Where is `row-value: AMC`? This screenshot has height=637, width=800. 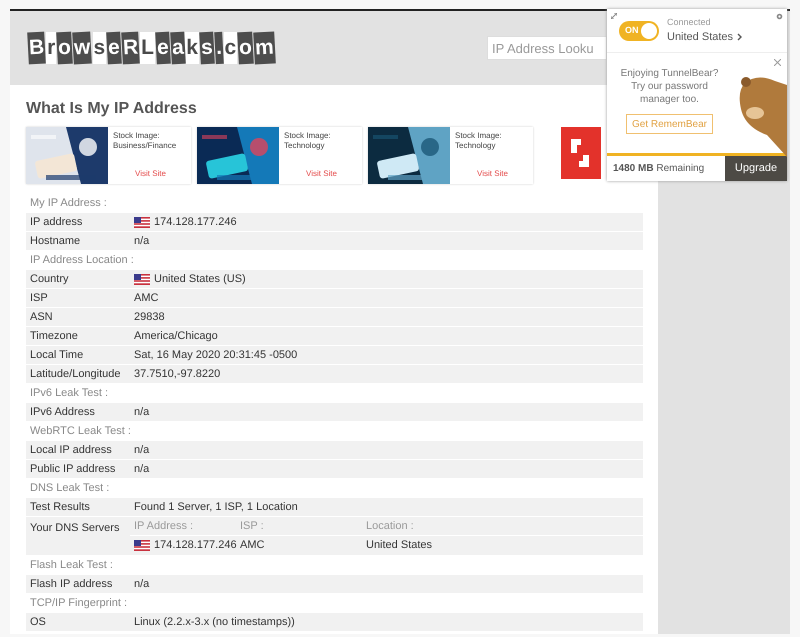 row-value: AMC is located at coordinates (146, 298).